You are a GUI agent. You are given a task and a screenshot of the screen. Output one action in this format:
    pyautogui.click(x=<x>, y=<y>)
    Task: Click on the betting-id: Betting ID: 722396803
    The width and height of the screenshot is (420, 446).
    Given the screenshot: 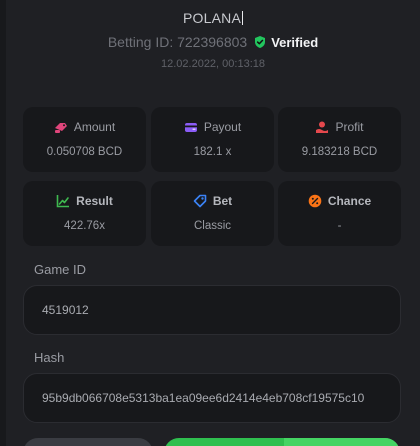 What is the action you would take?
    pyautogui.click(x=177, y=42)
    